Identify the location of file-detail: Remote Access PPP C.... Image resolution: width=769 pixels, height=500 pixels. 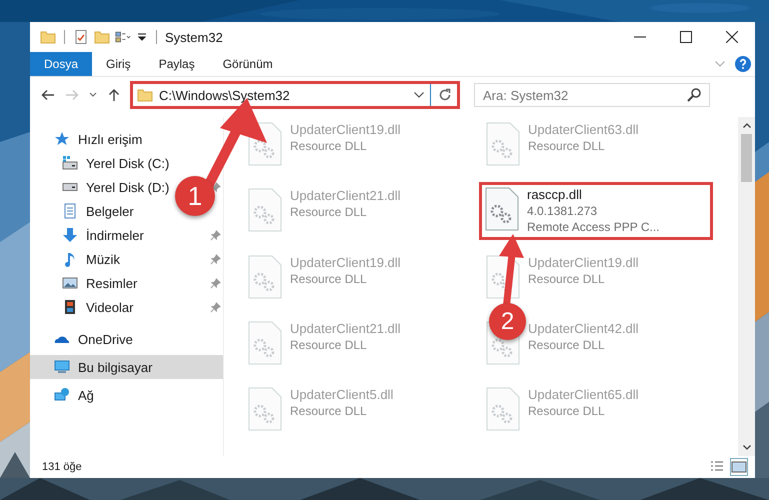
(593, 227).